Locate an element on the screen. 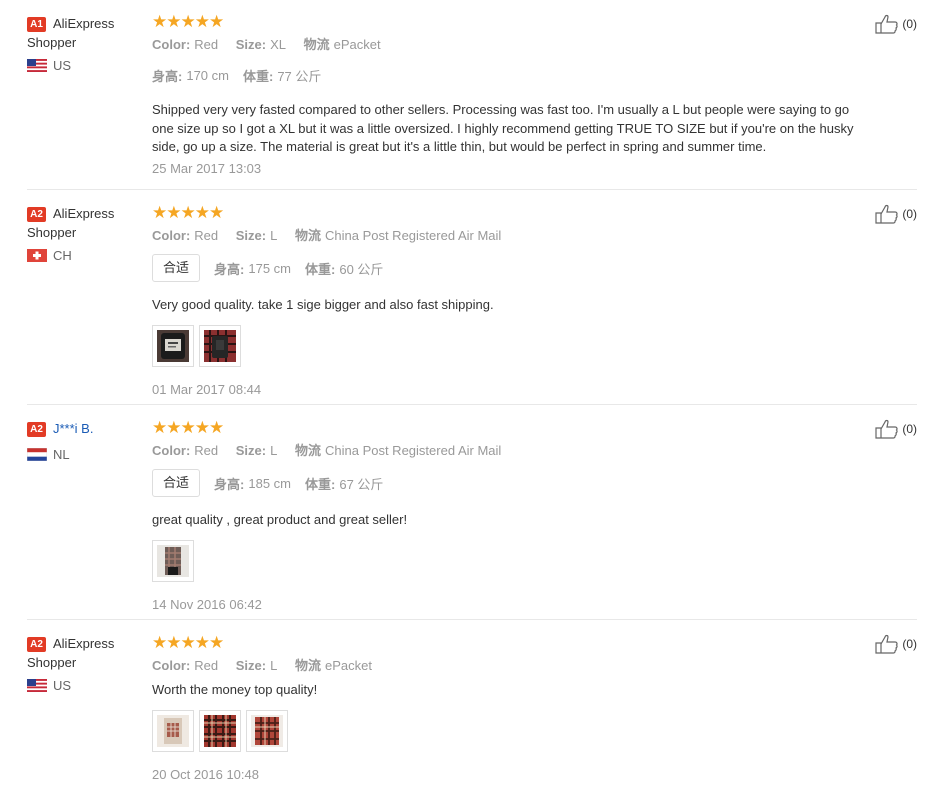 This screenshot has height=793, width=943. black-shirt-photo is located at coordinates (173, 345).